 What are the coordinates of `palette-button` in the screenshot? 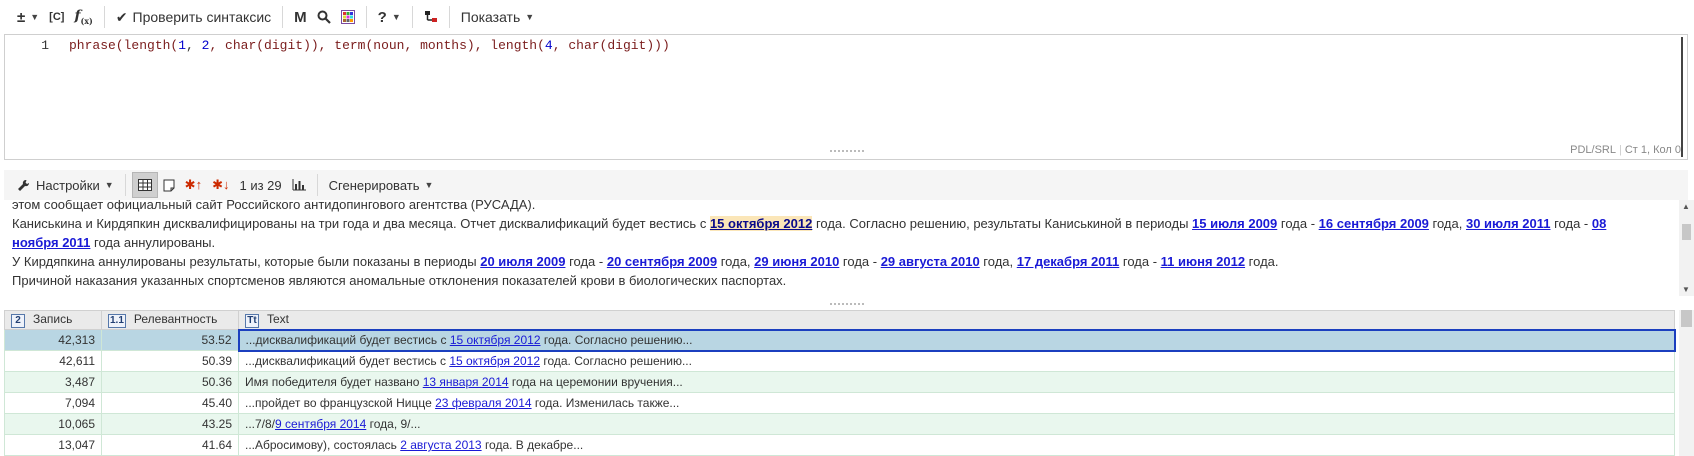 It's located at (348, 17).